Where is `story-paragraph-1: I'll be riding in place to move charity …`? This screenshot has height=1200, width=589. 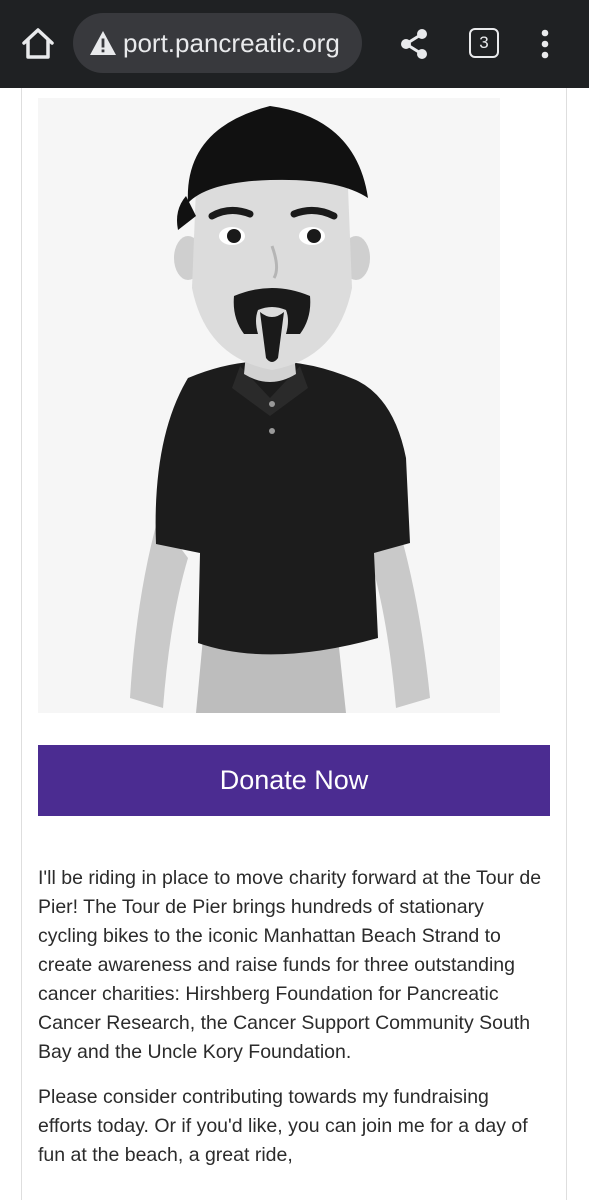
story-paragraph-1: I'll be riding in place to move charity … is located at coordinates (290, 965).